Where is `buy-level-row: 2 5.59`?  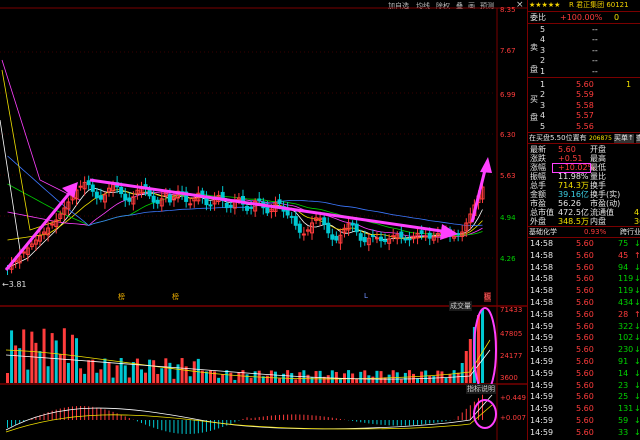 buy-level-row: 2 5.59 is located at coordinates (584, 94).